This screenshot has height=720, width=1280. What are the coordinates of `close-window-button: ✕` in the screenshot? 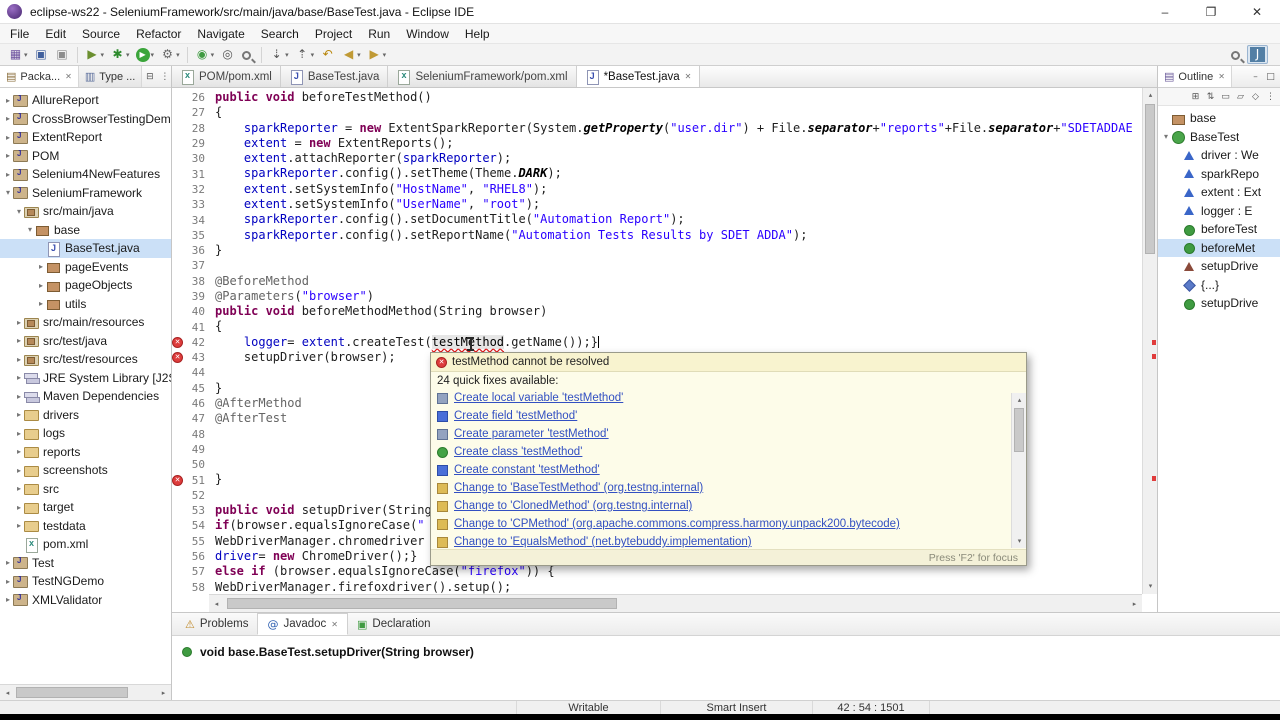 It's located at (1257, 11).